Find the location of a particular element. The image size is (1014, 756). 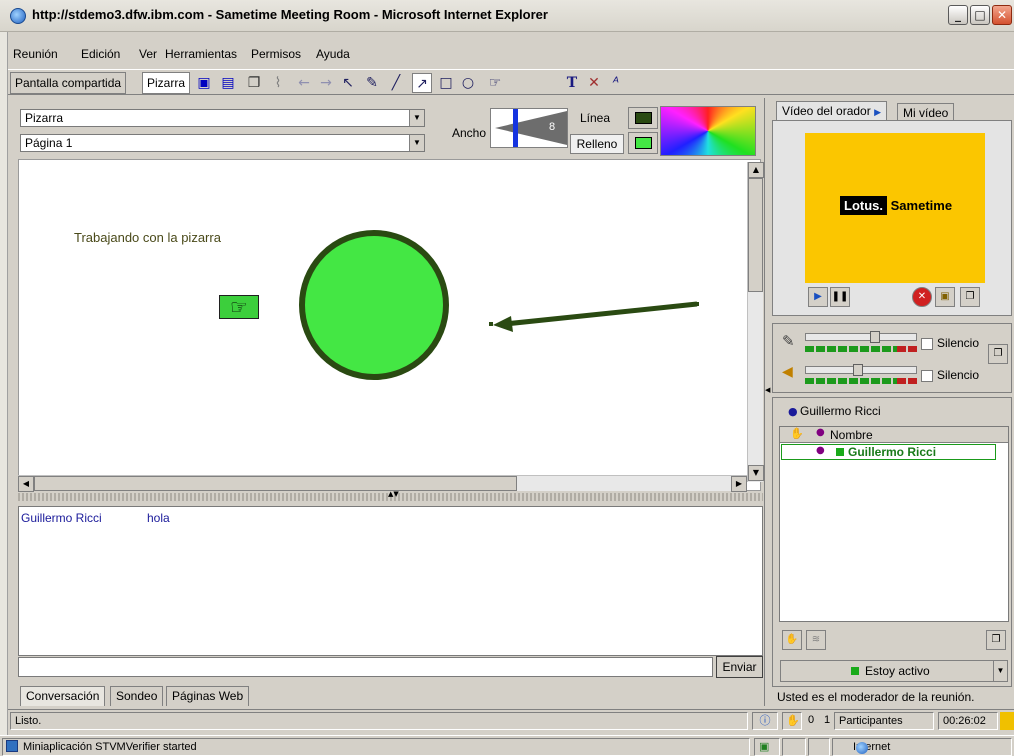

scroll-left-icon: ◀ is located at coordinates (26, 484).